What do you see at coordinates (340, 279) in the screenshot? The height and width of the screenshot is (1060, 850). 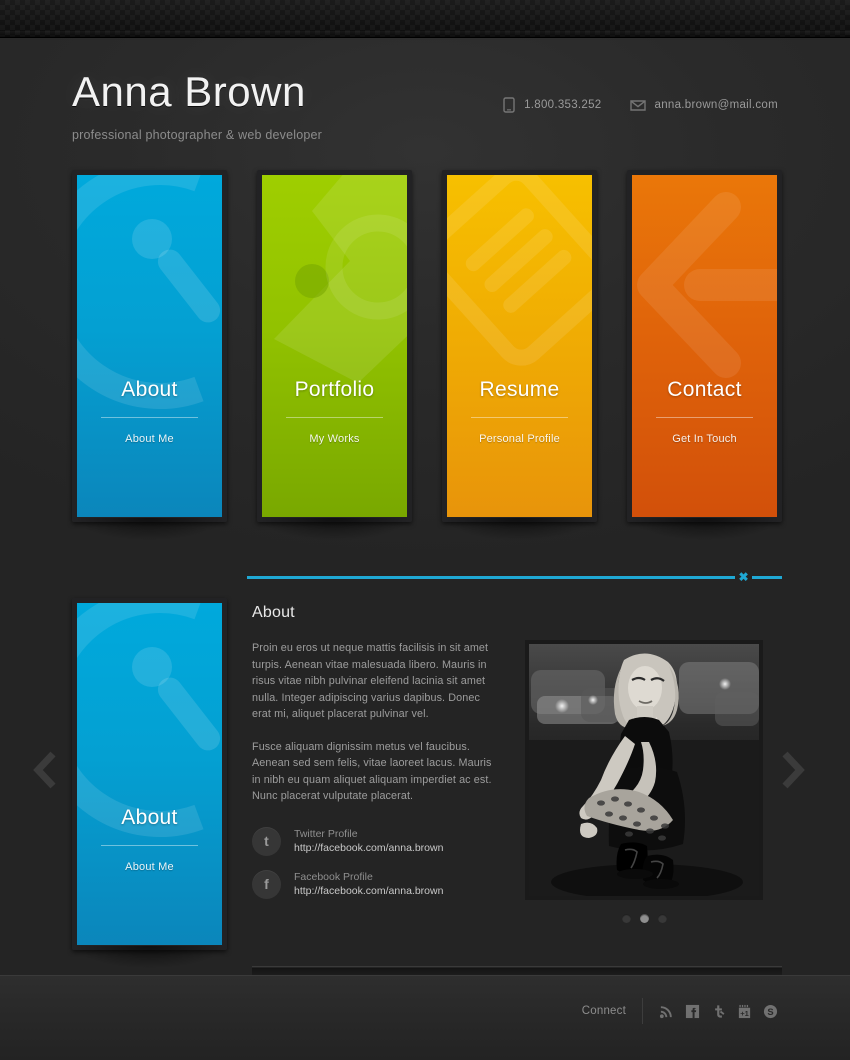 I see `tag-label-icon` at bounding box center [340, 279].